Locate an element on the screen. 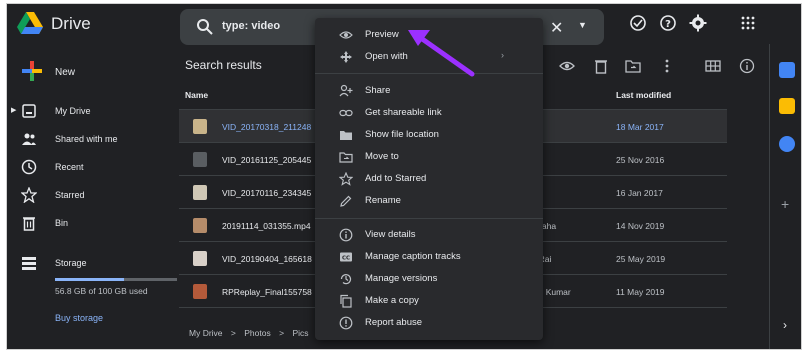 The image size is (807, 355). drive-logo-icon is located at coordinates (30, 23).